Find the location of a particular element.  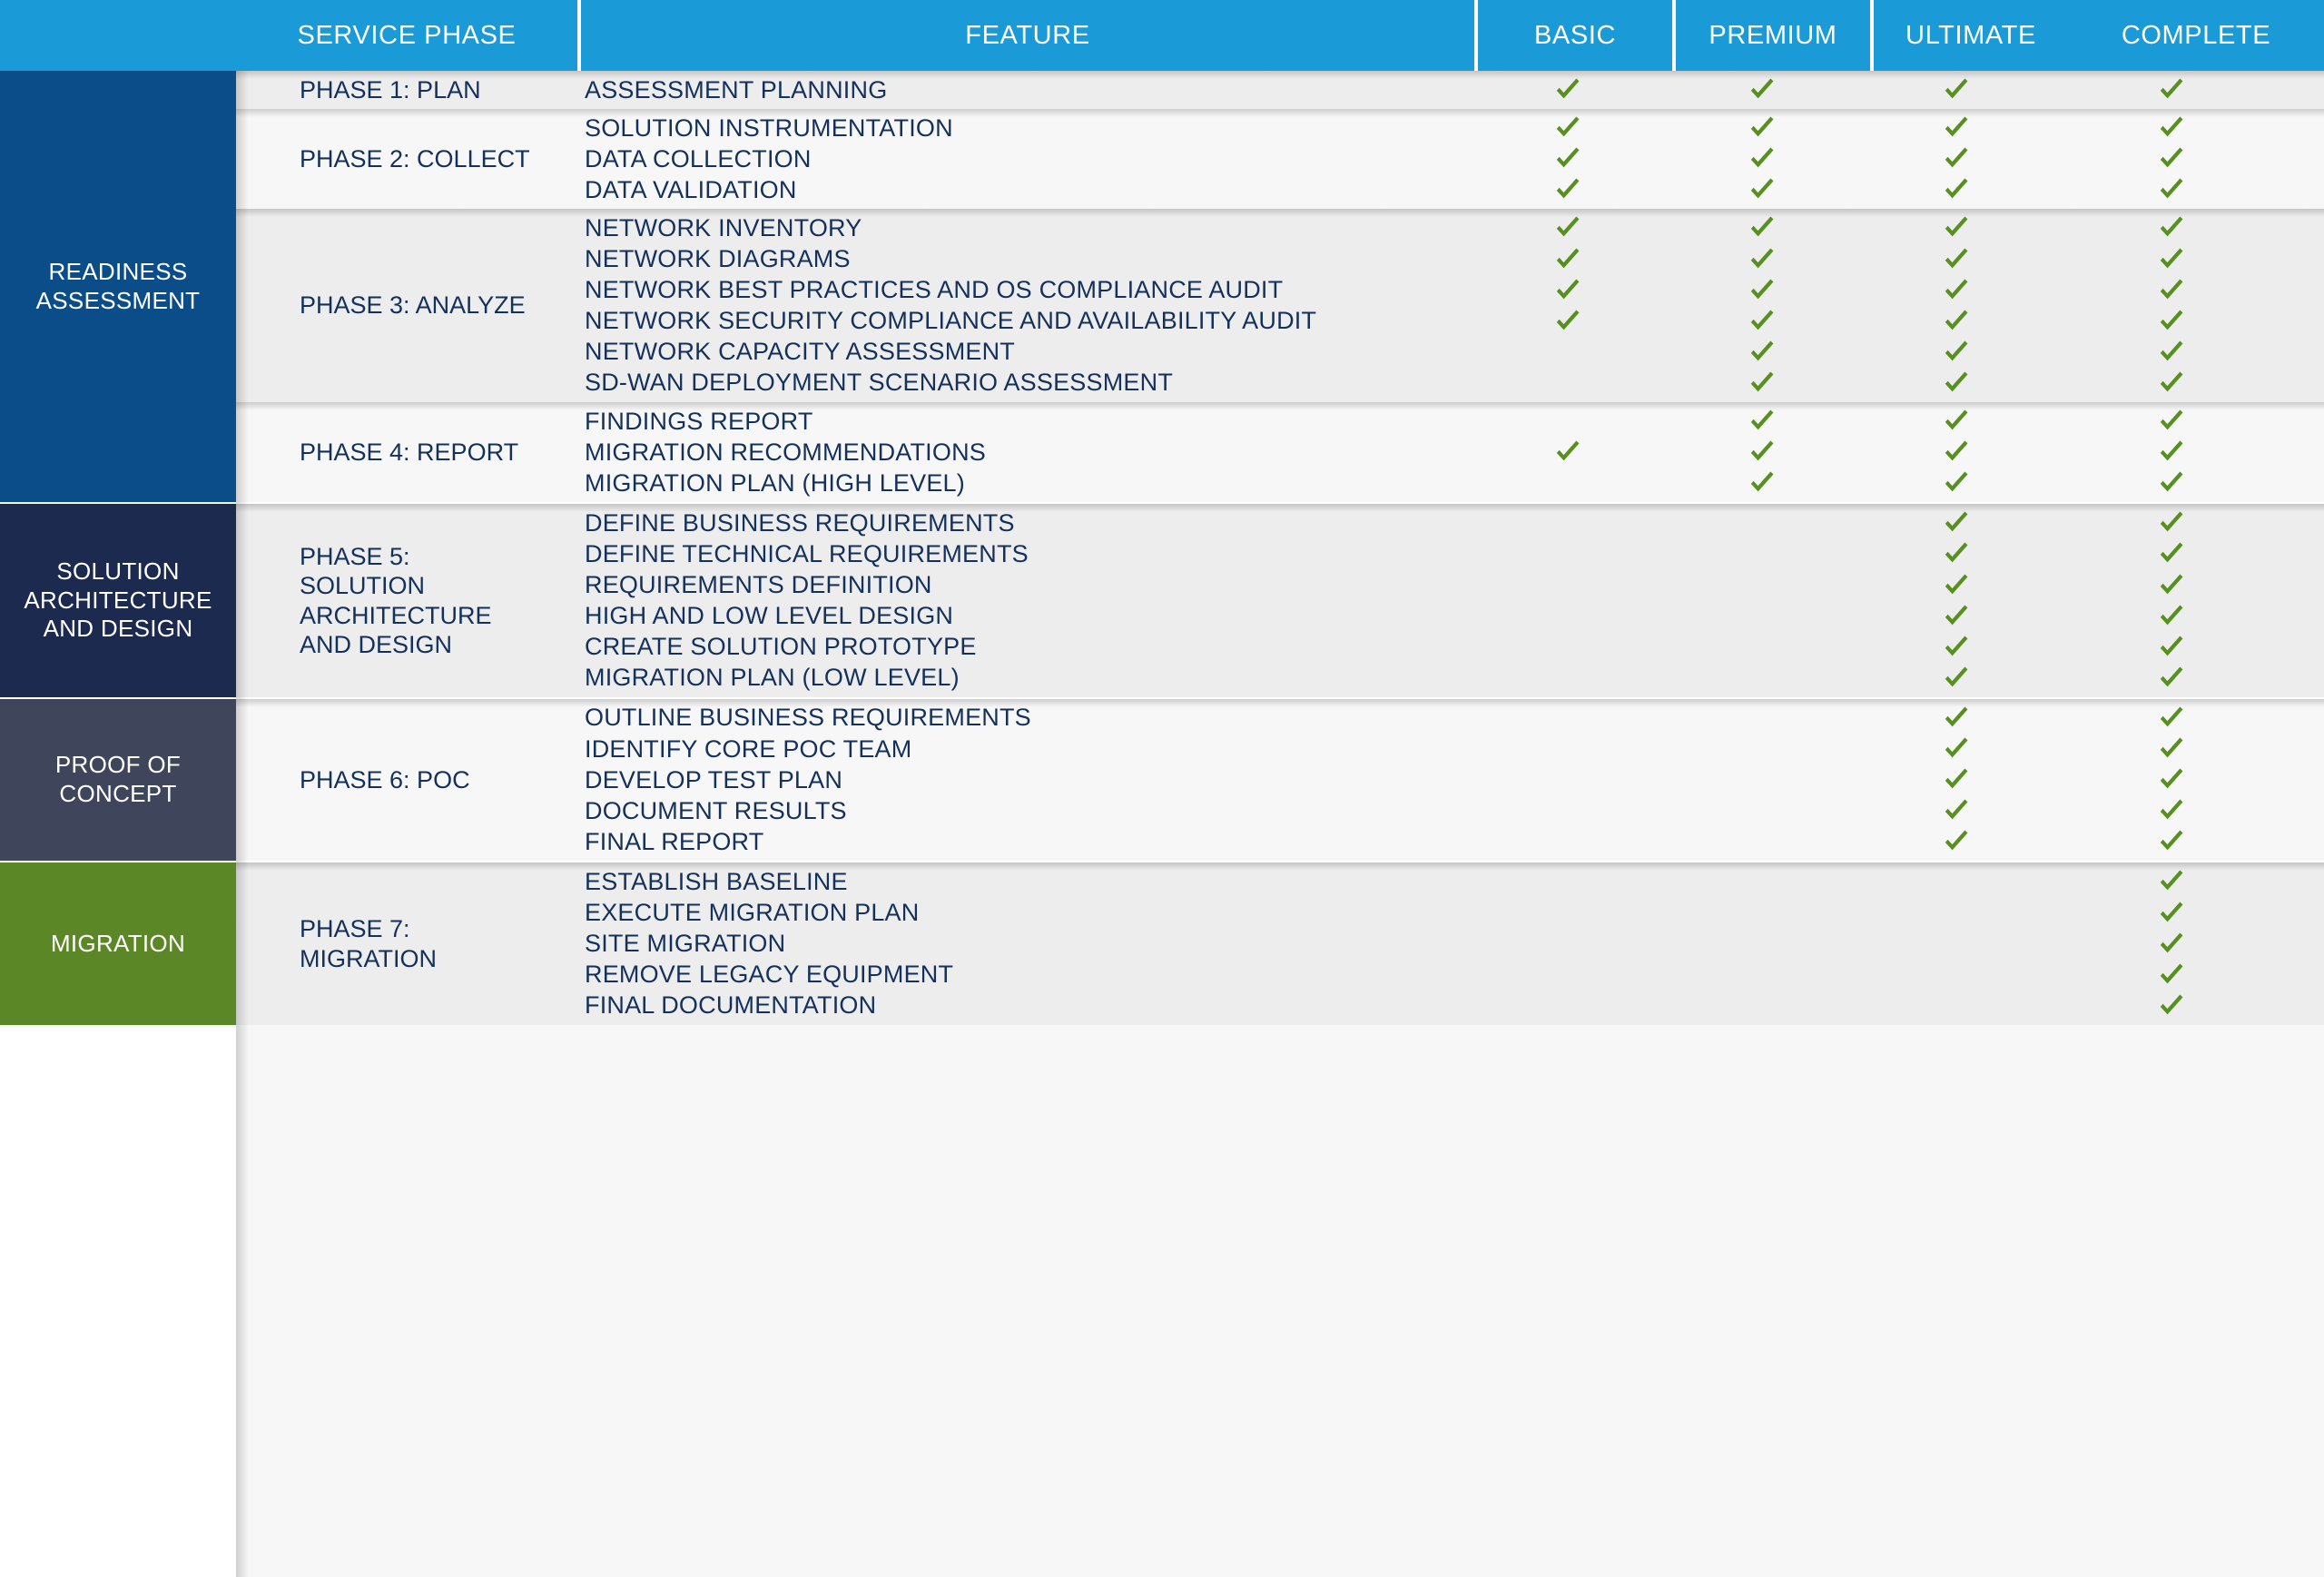

table-row: OUTLINE BUSINESS REQUIREMENTS is located at coordinates (1280, 719).